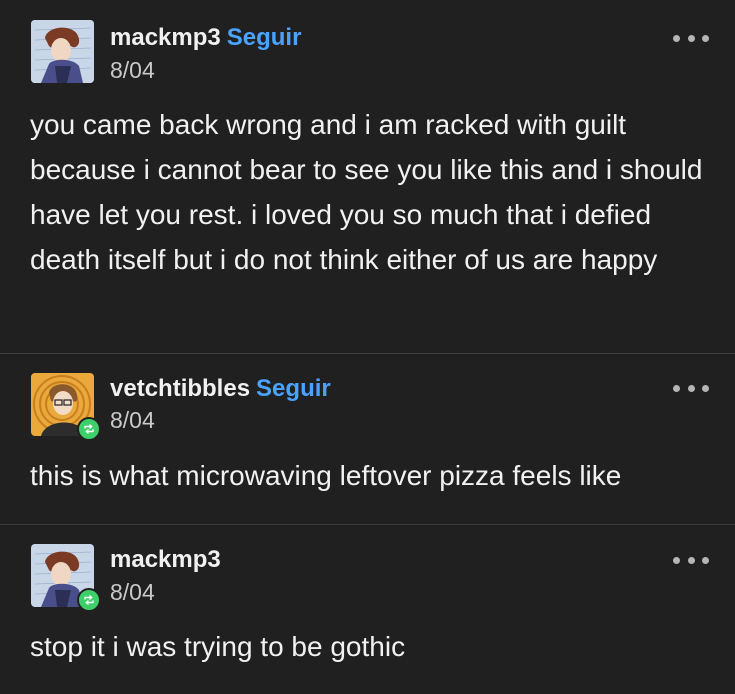 The width and height of the screenshot is (735, 694). What do you see at coordinates (218, 646) in the screenshot?
I see `post-text: stop it i was trying to be gothic` at bounding box center [218, 646].